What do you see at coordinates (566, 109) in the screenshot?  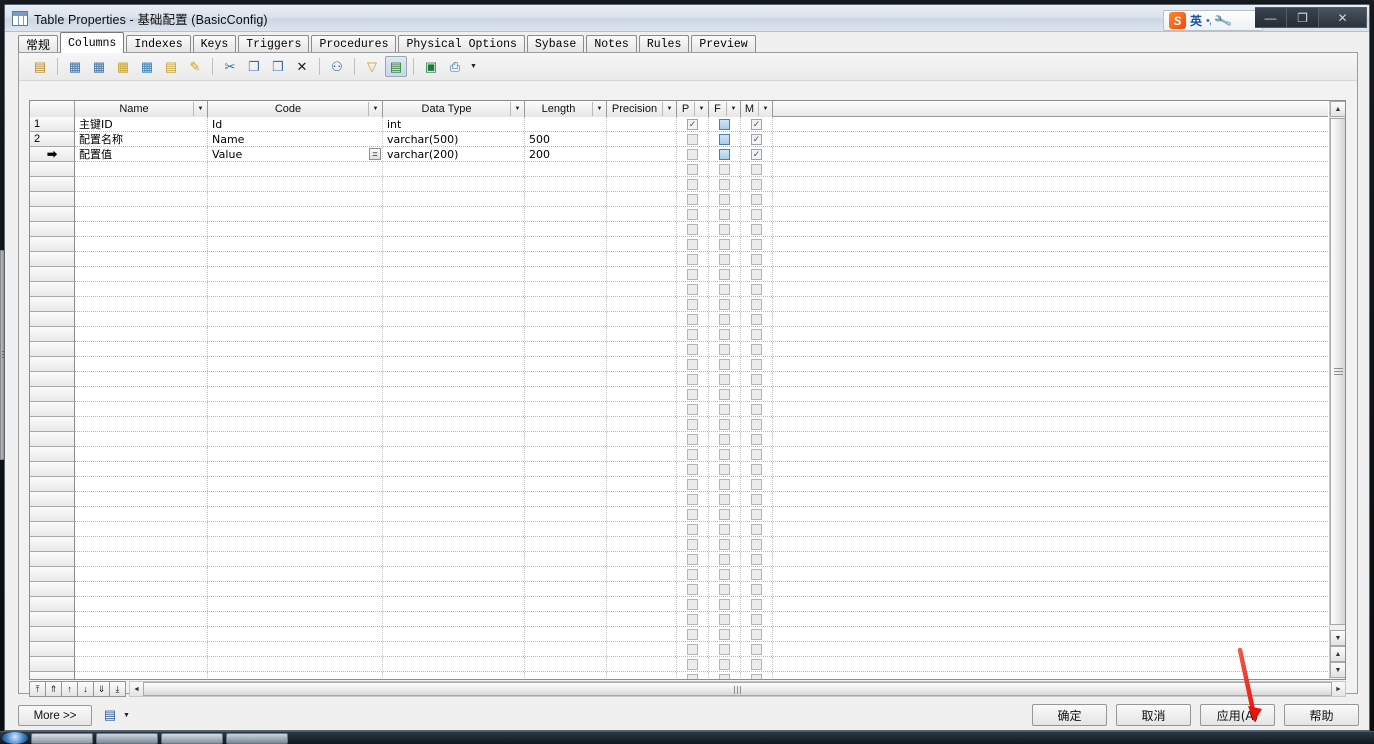 I see `column-header-length: Length ▼` at bounding box center [566, 109].